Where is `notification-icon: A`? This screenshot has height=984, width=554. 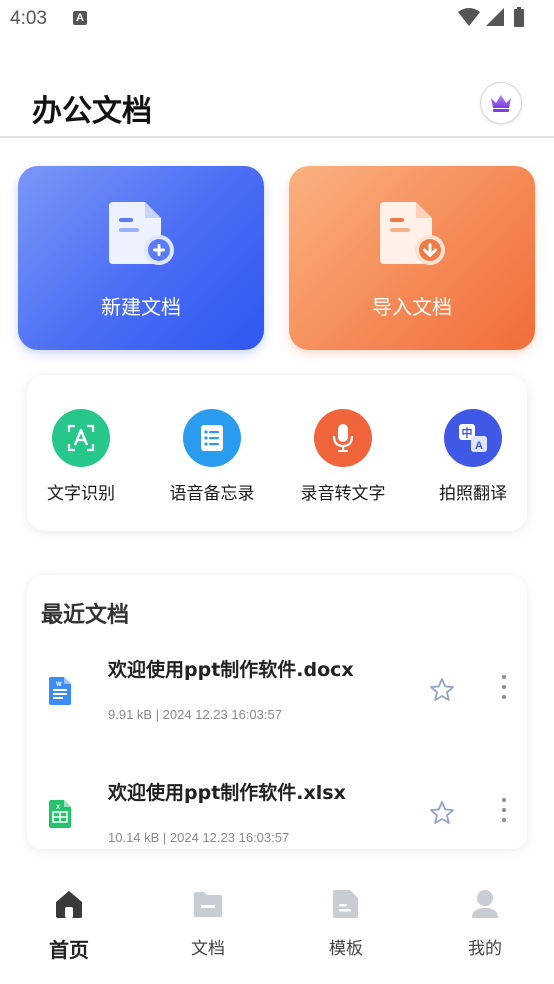 notification-icon: A is located at coordinates (80, 18).